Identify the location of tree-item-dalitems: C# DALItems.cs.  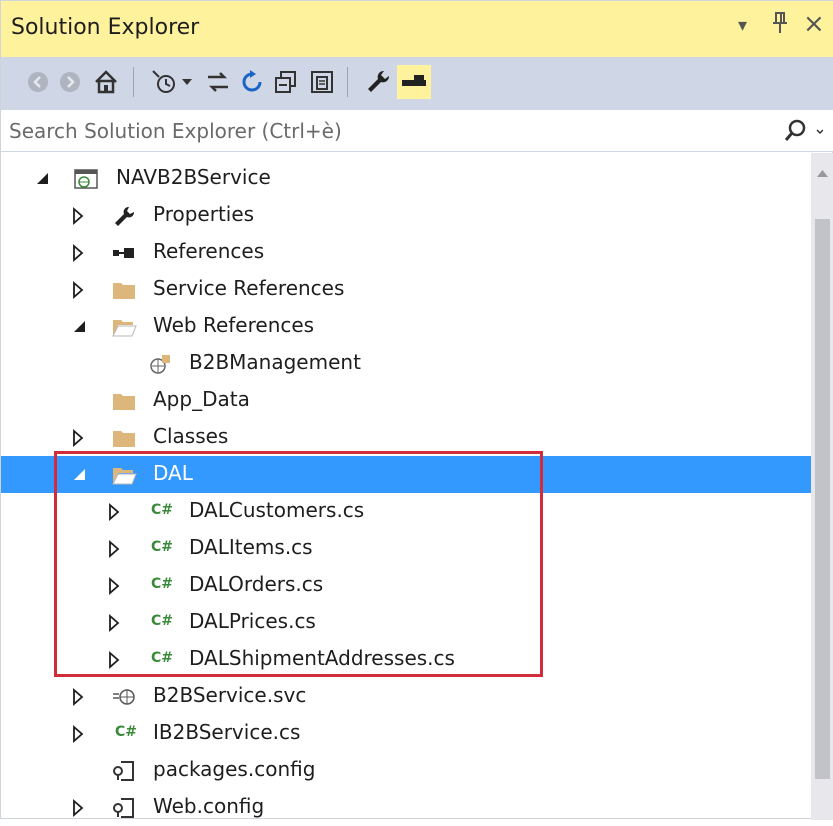
(406, 548).